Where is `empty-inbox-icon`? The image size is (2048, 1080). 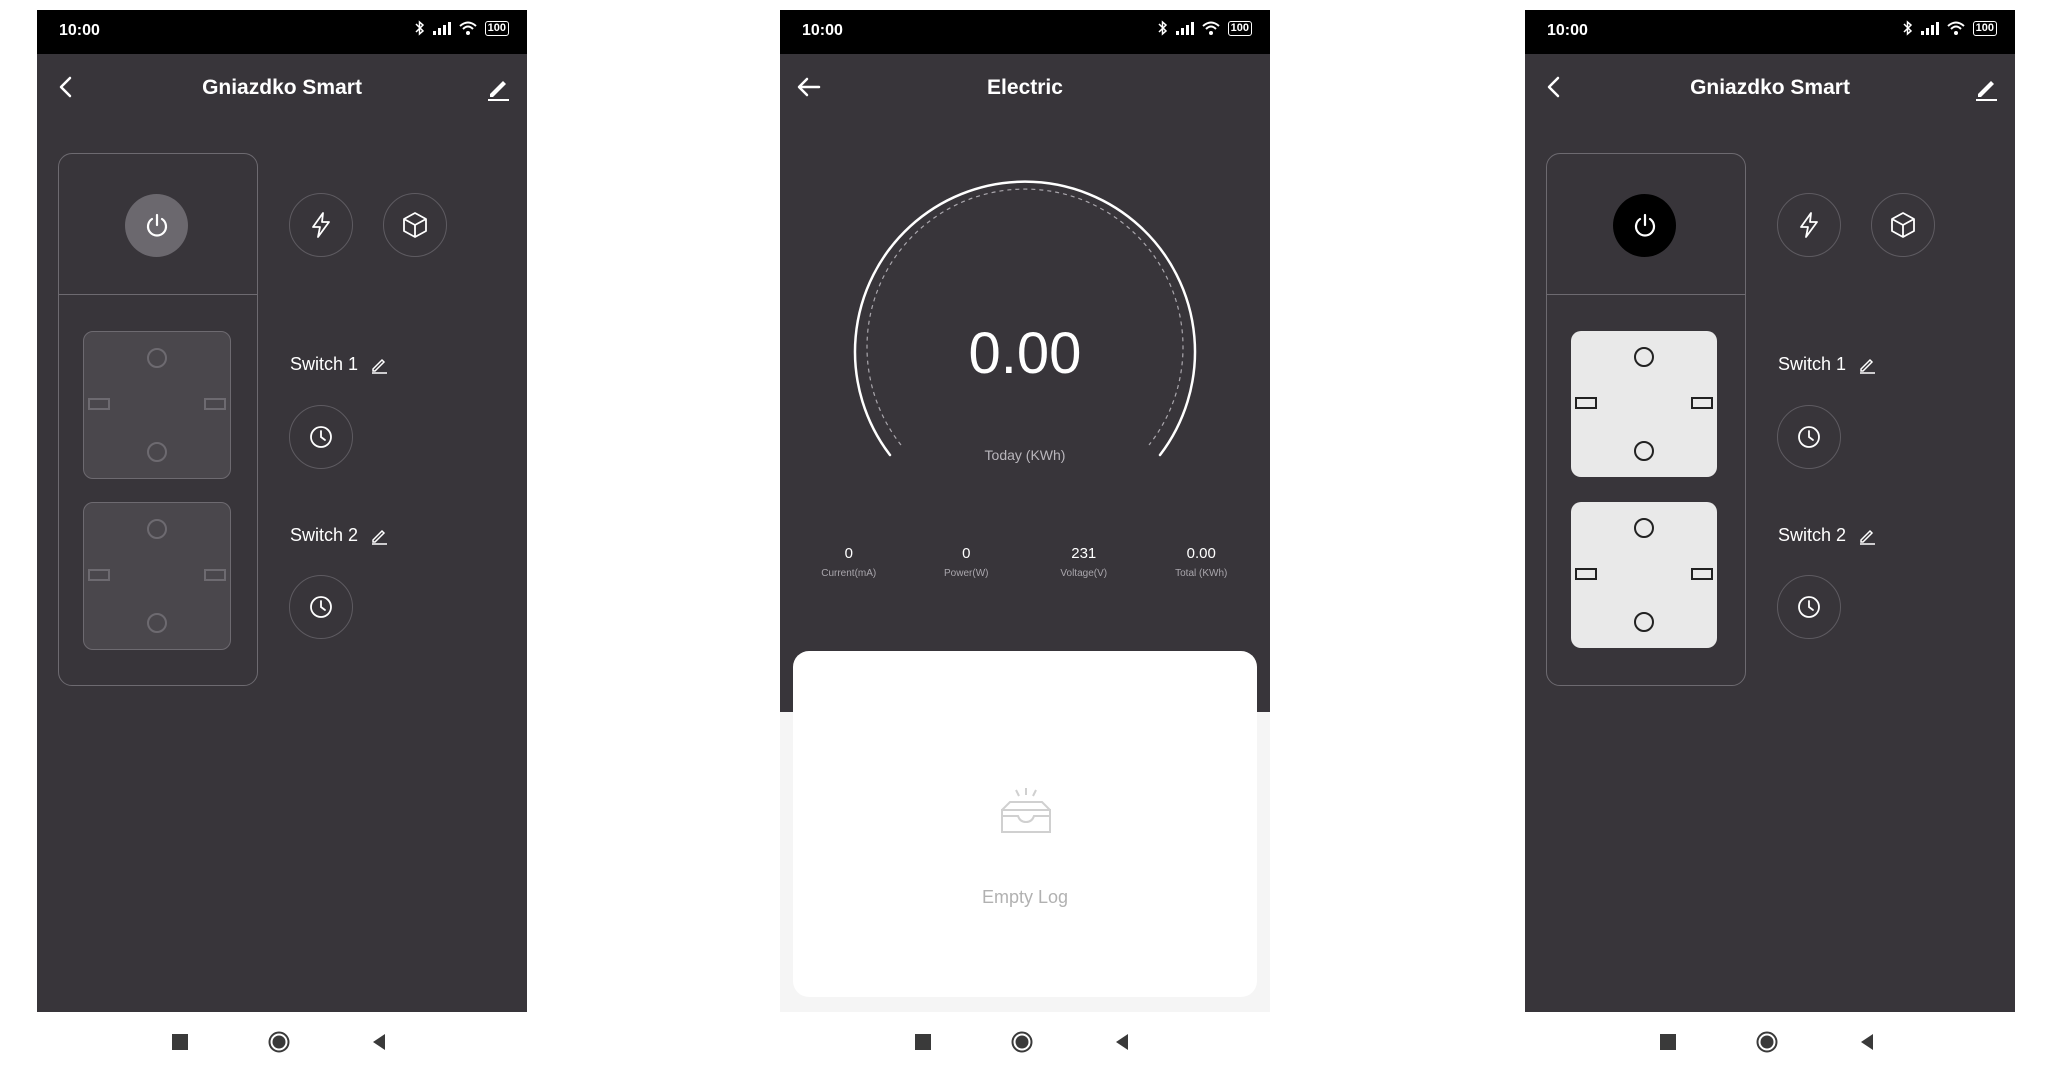
empty-inbox-icon is located at coordinates (1026, 810).